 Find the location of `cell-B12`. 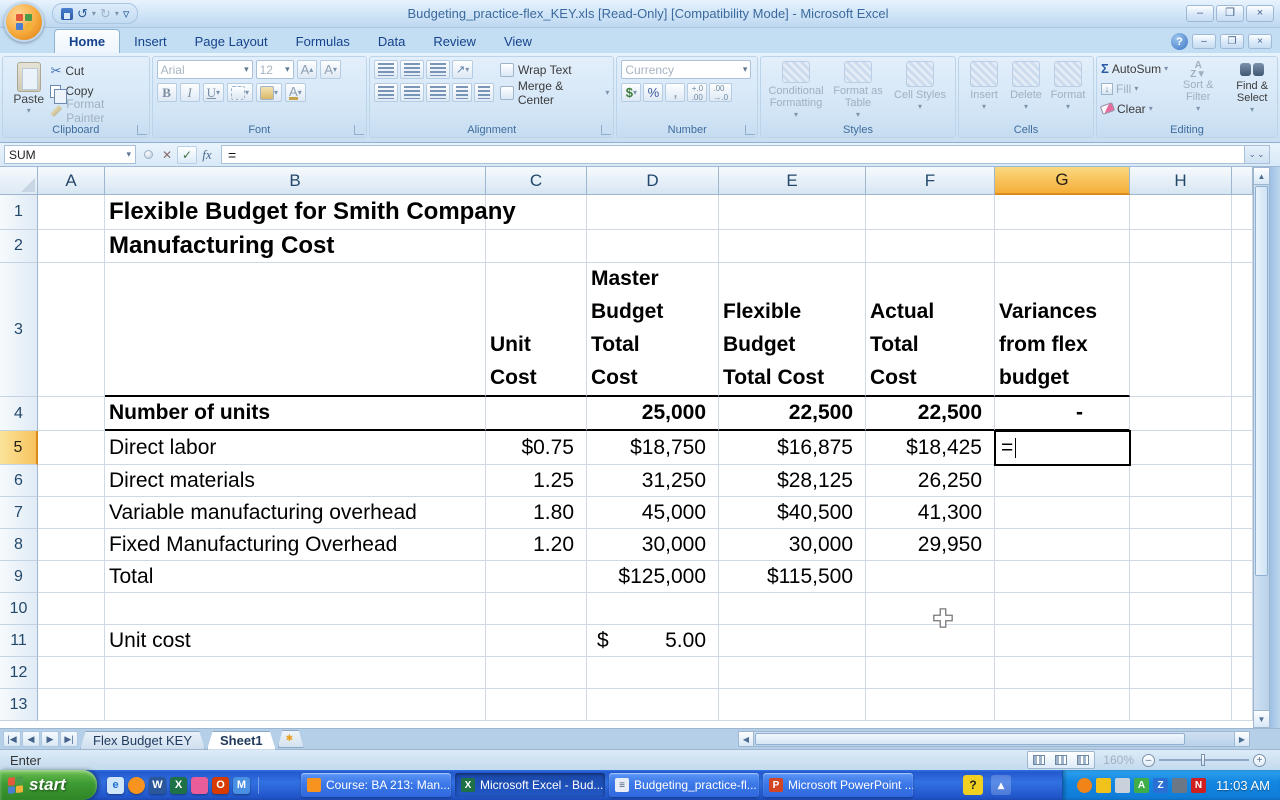

cell-B12 is located at coordinates (295, 673).